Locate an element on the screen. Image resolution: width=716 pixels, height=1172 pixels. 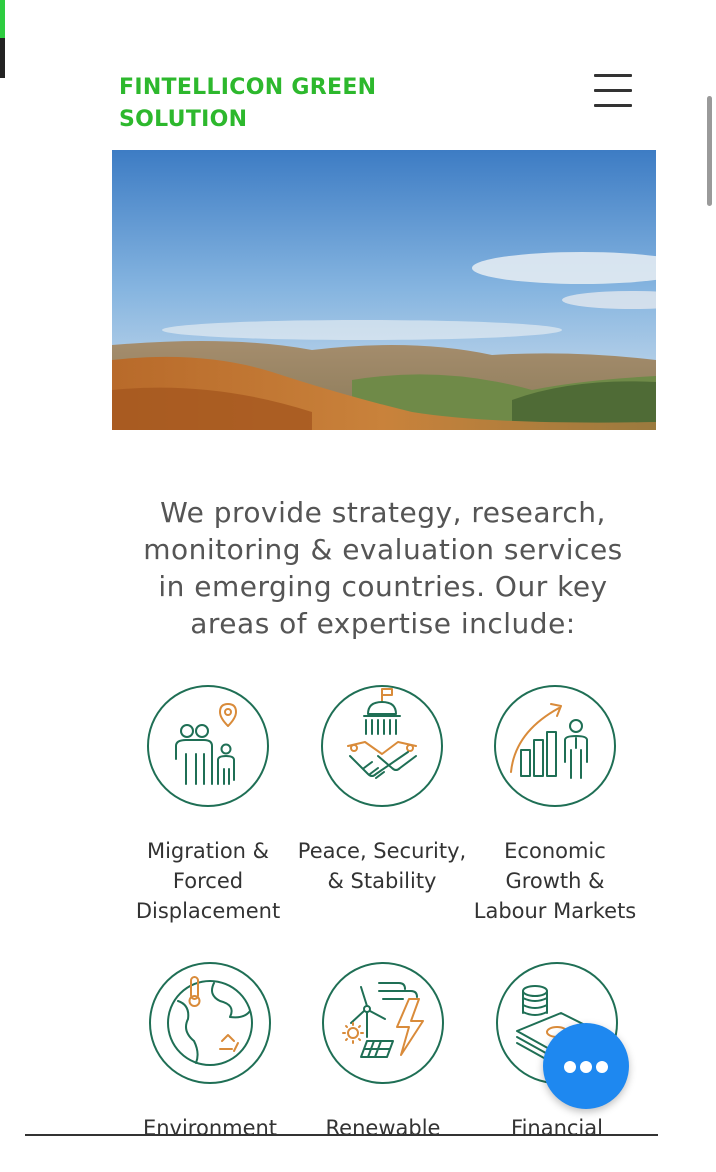
hamburger-menu-icon is located at coordinates (613, 91).